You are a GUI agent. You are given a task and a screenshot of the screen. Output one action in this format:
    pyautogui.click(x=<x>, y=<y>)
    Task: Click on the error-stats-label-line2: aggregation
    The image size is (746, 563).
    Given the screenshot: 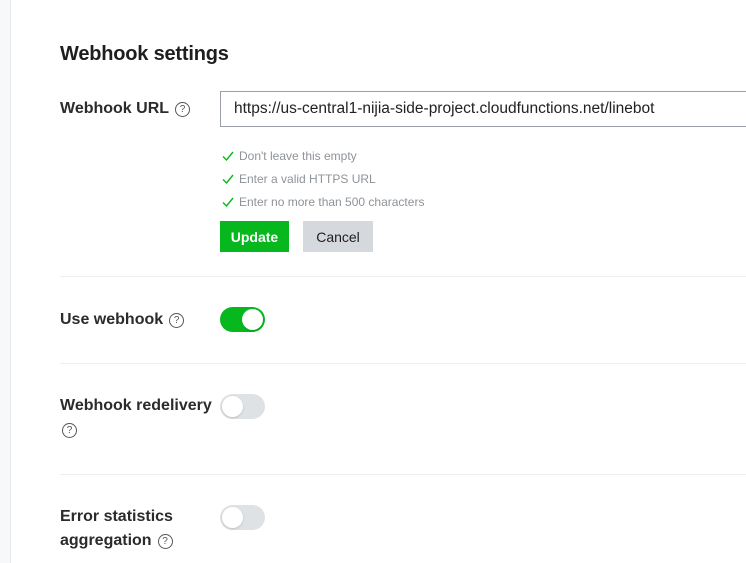 What is the action you would take?
    pyautogui.click(x=106, y=540)
    